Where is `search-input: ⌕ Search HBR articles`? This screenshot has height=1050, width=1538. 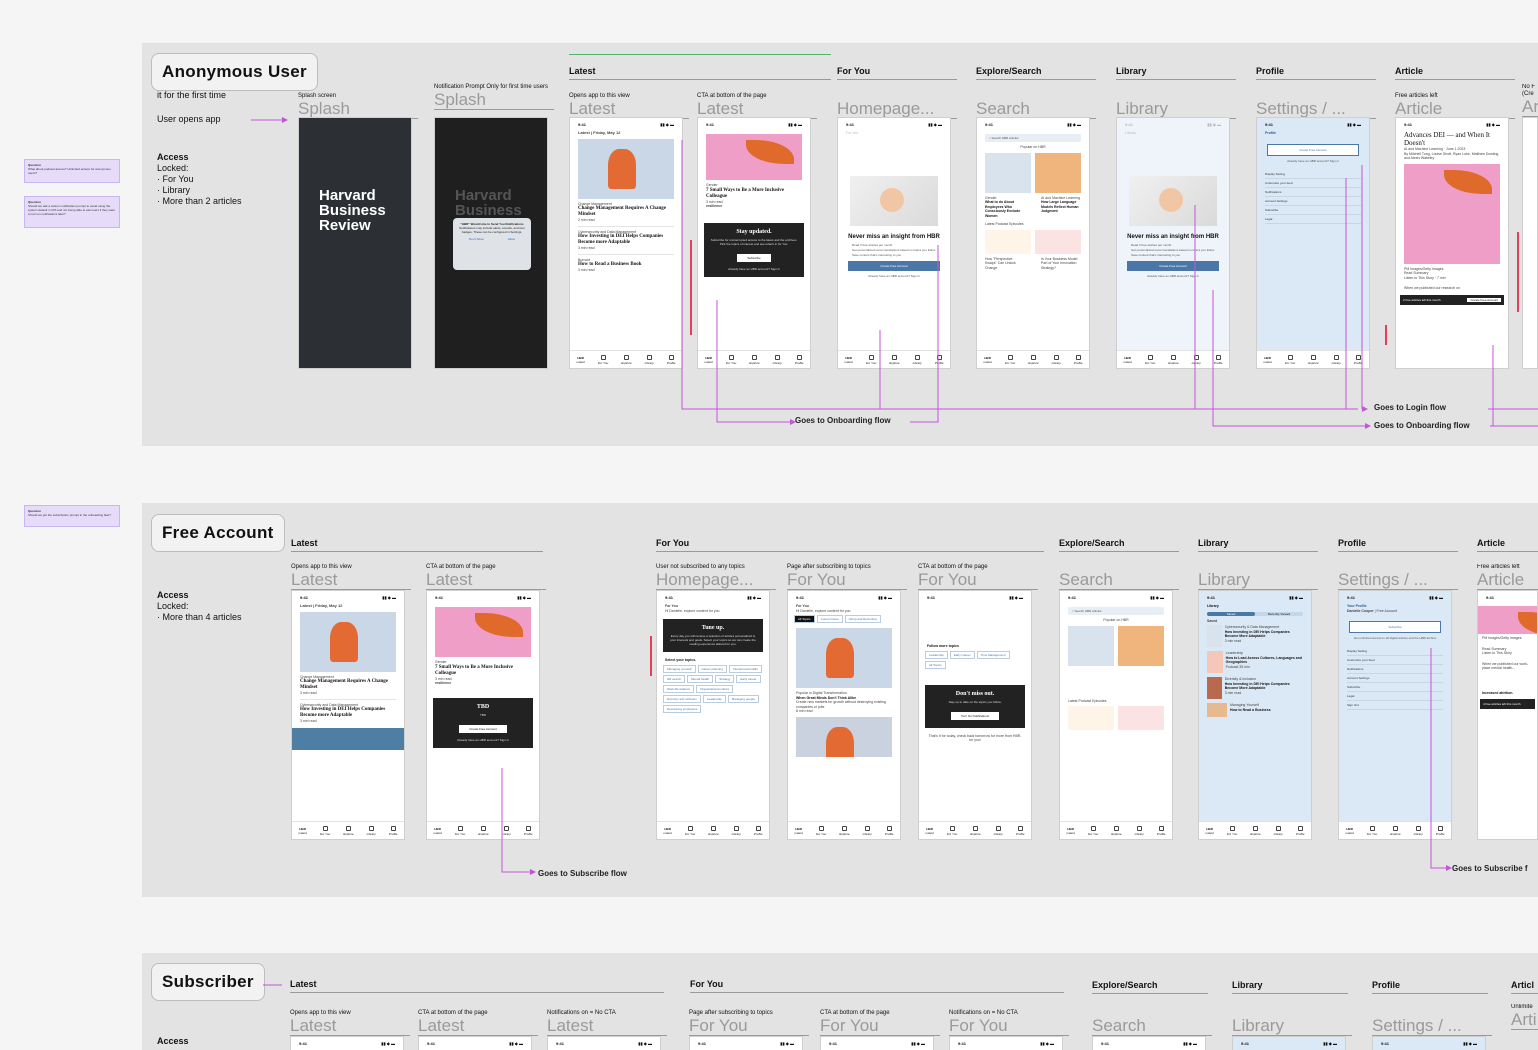
search-input: ⌕ Search HBR articles is located at coordinates (1033, 138).